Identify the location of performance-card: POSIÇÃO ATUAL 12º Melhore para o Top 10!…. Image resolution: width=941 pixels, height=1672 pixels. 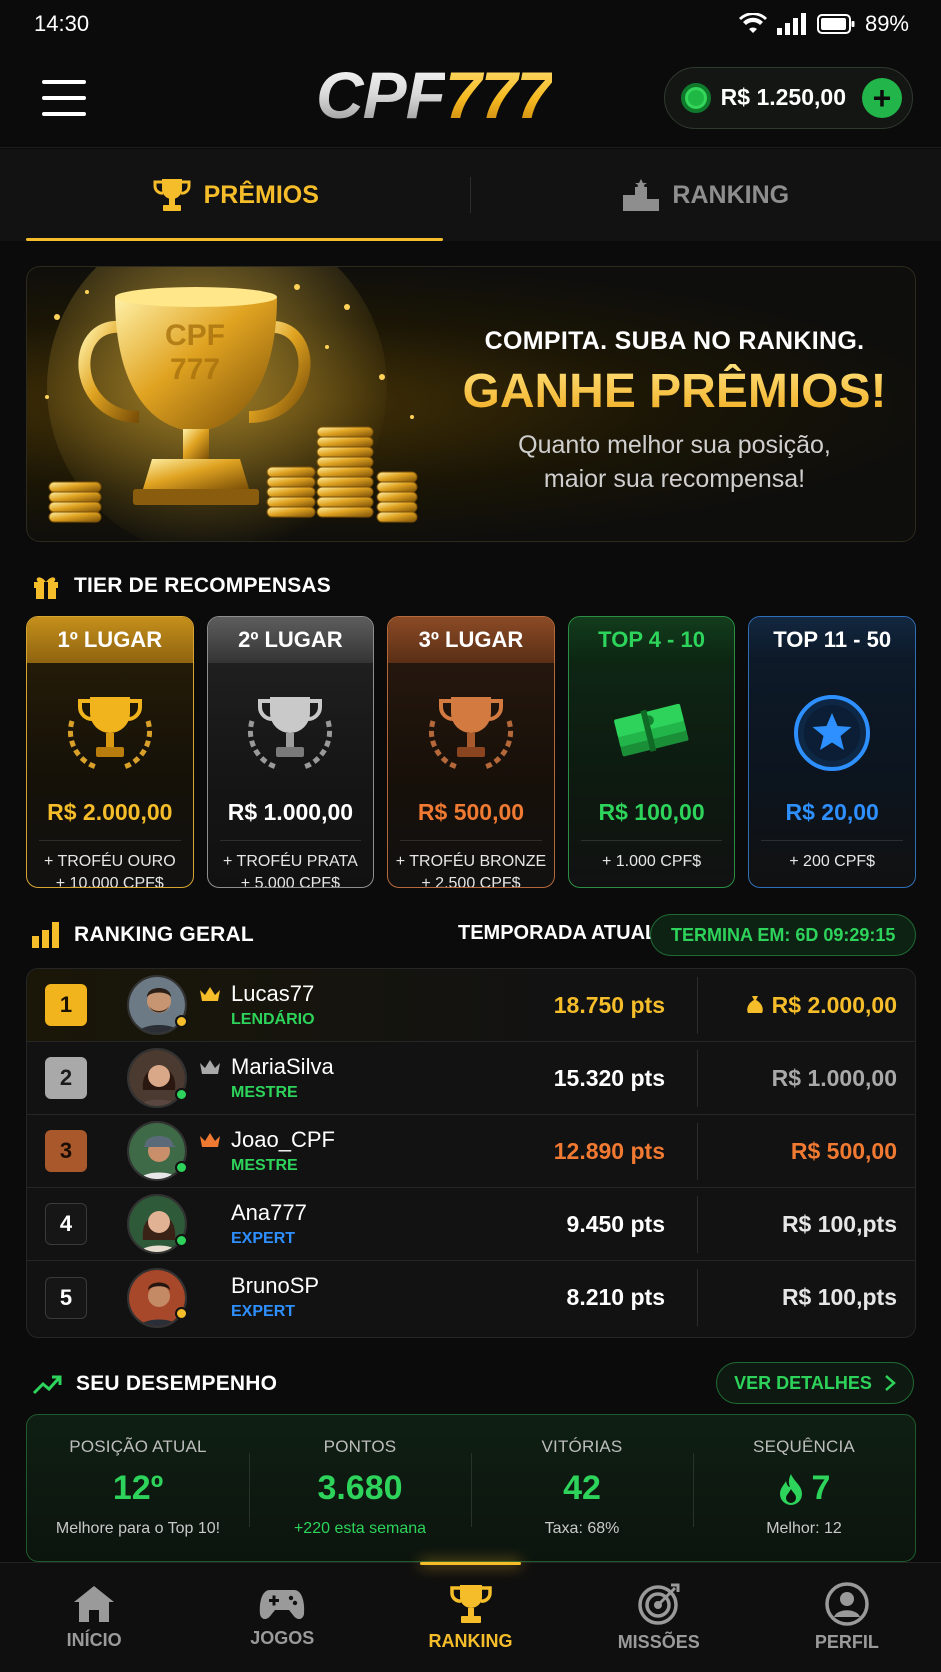
(471, 1488).